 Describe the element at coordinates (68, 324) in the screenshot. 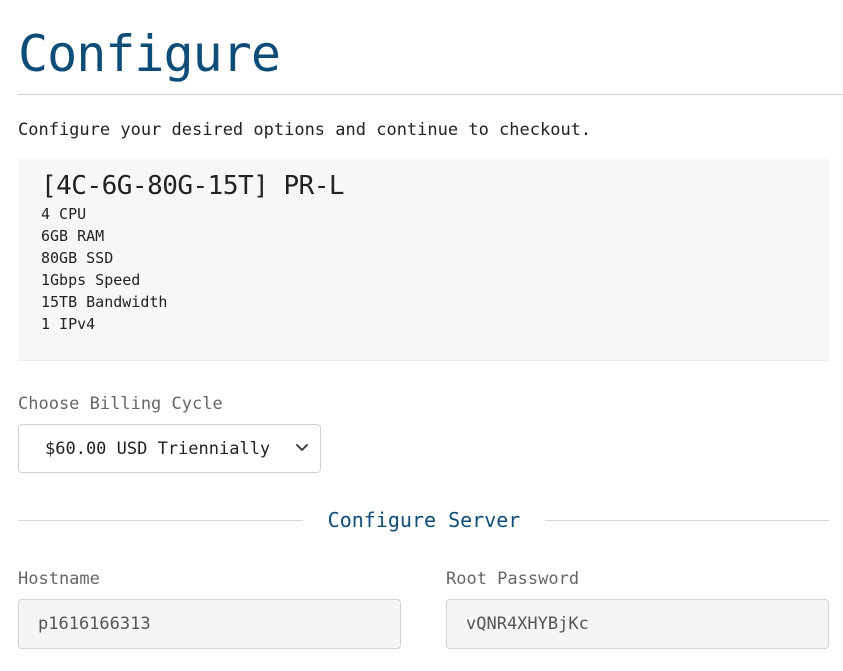

I see `feature-ipv4: 1 IPv4` at that location.